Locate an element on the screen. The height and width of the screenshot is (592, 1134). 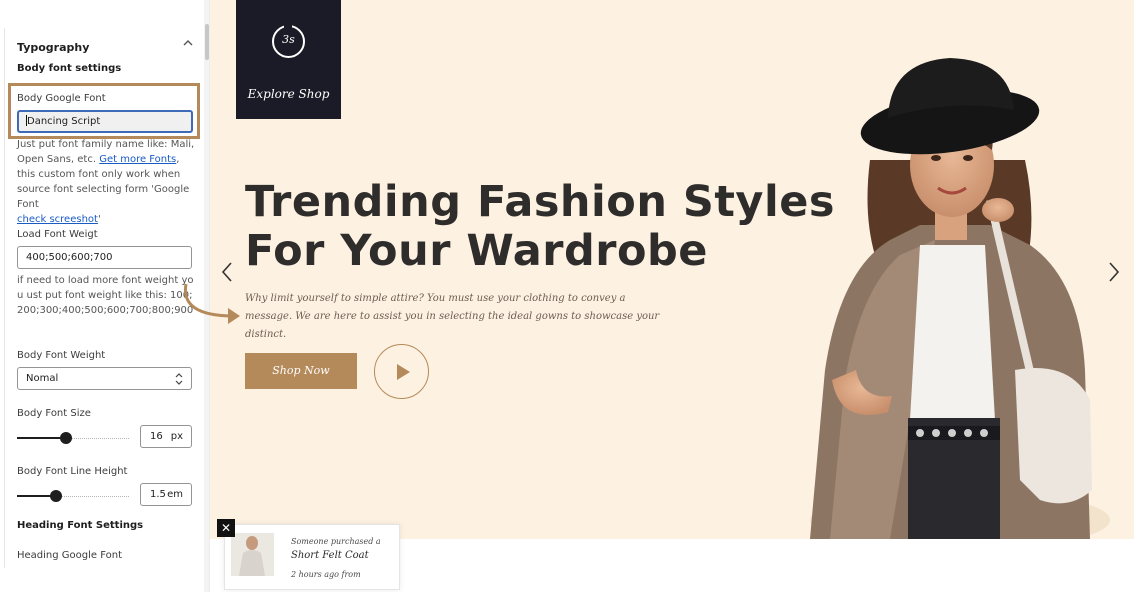
play-video-button is located at coordinates (401, 371).